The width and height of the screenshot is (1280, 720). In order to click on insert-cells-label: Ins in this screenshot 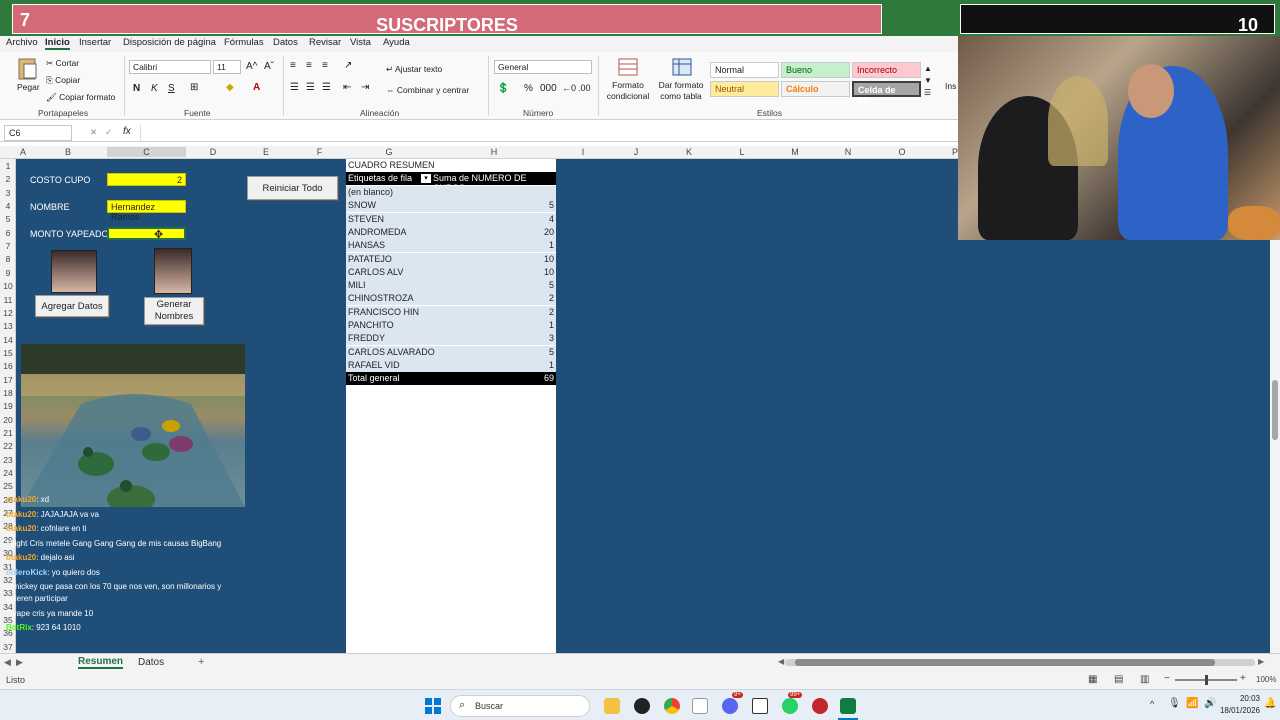, I will do `click(950, 86)`.